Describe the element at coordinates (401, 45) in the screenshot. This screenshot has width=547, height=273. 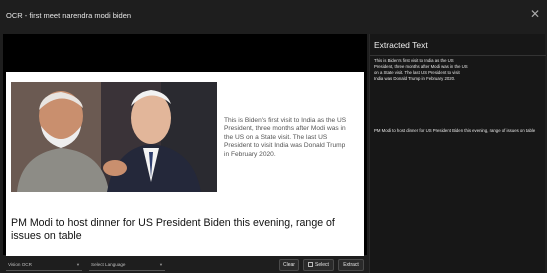
I see `panel-heading: Extracted Text` at that location.